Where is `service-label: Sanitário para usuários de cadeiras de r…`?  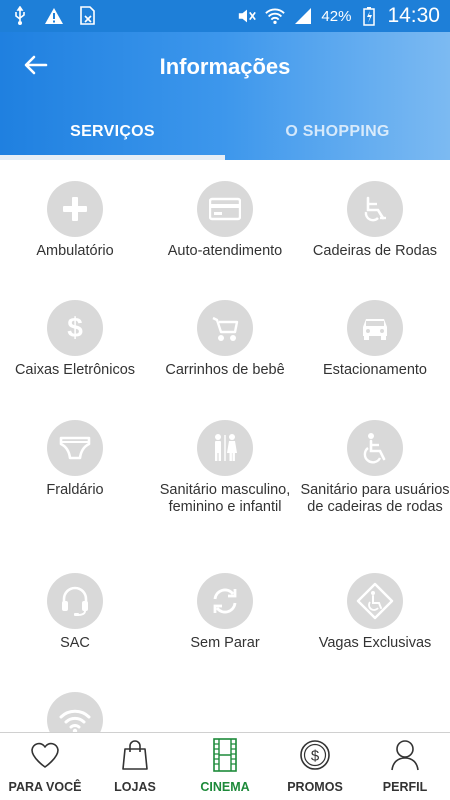
service-label: Sanitário para usuários de cadeiras de r… is located at coordinates (375, 498).